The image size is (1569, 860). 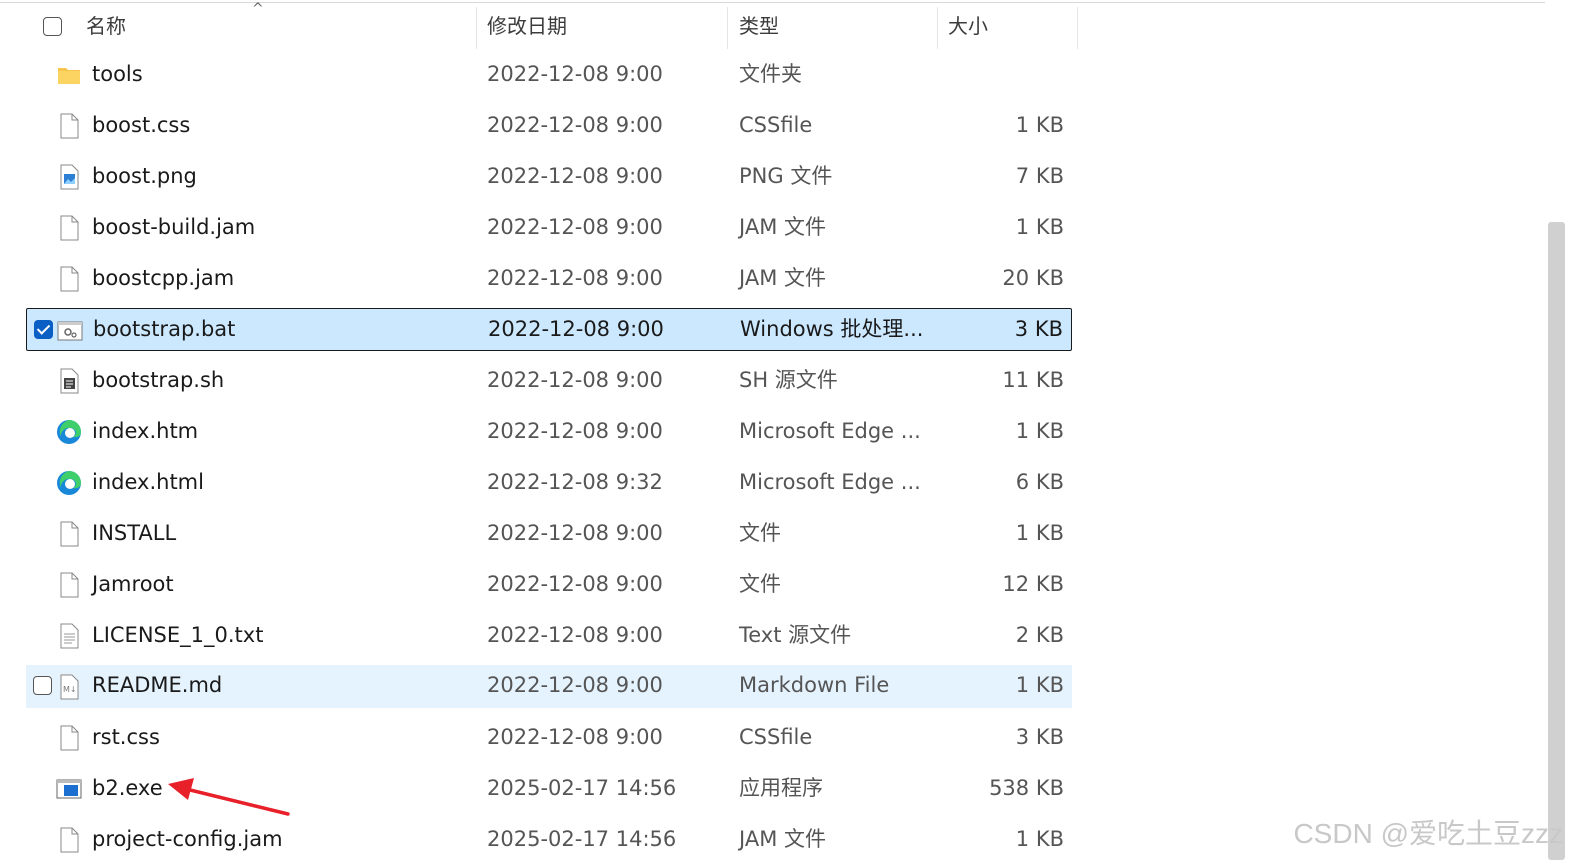 I want to click on select-all-checkbox, so click(x=52, y=26).